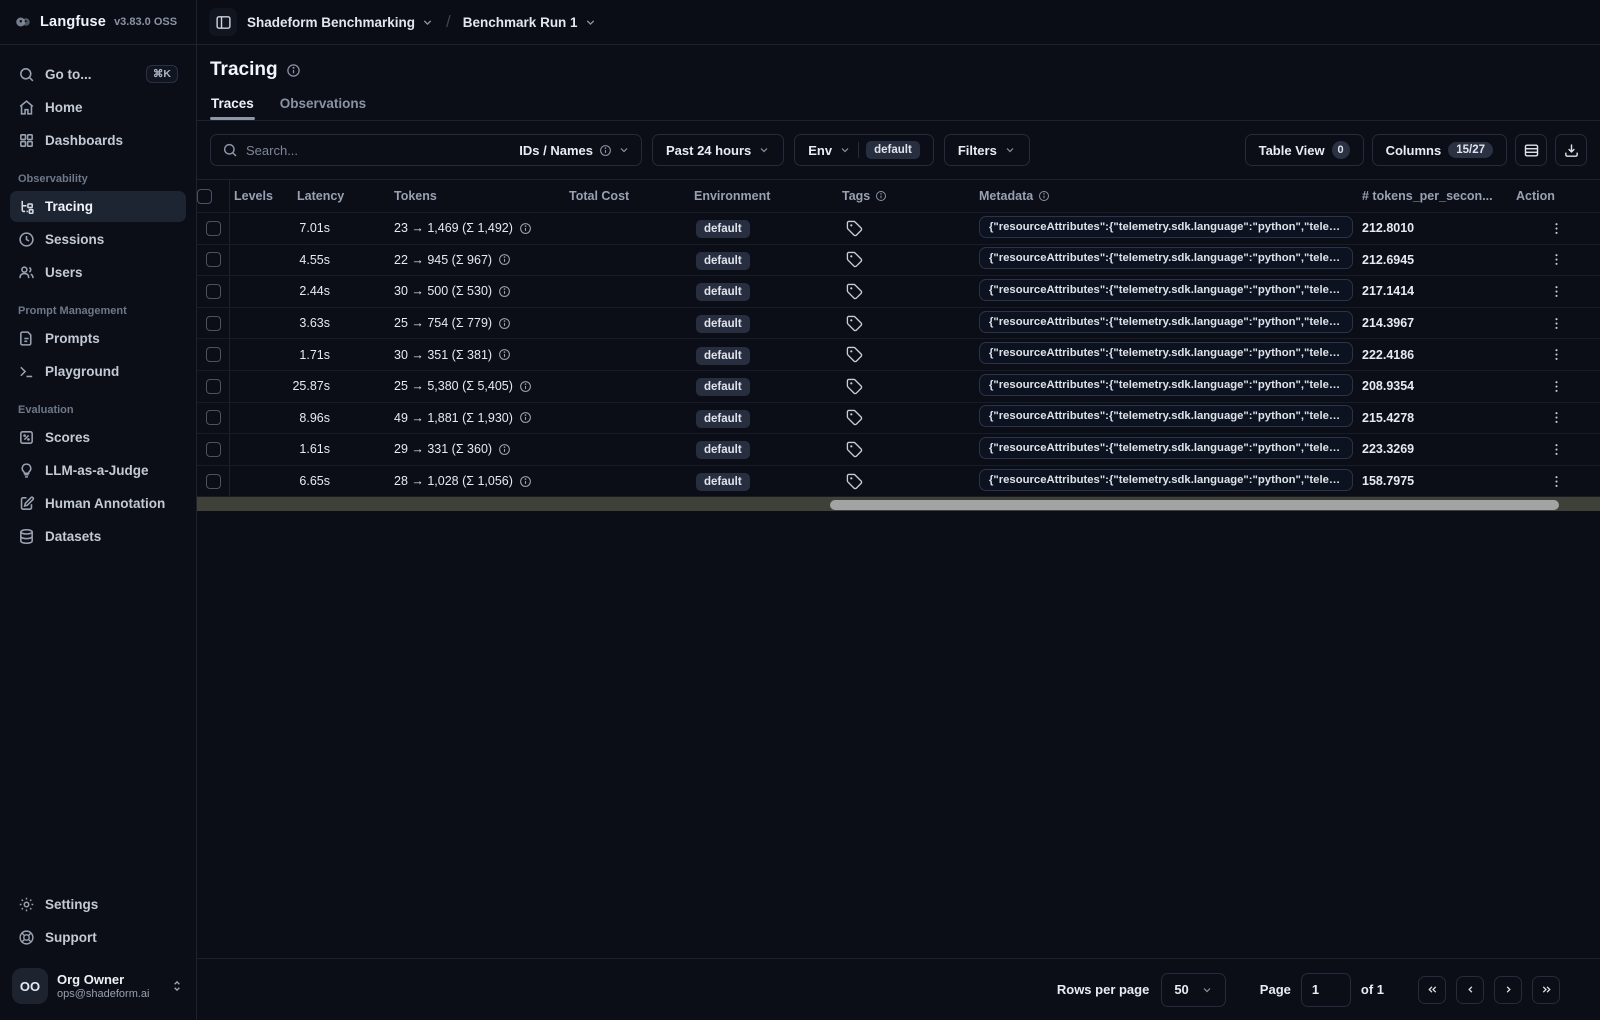  Describe the element at coordinates (1439, 150) in the screenshot. I see `columns-button: Columns 15/27` at that location.